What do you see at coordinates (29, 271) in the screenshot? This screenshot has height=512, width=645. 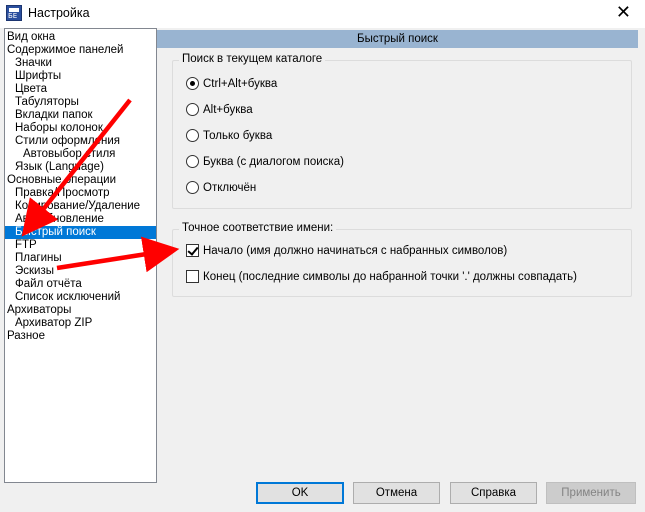 I see `tree-item: Эскизы` at bounding box center [29, 271].